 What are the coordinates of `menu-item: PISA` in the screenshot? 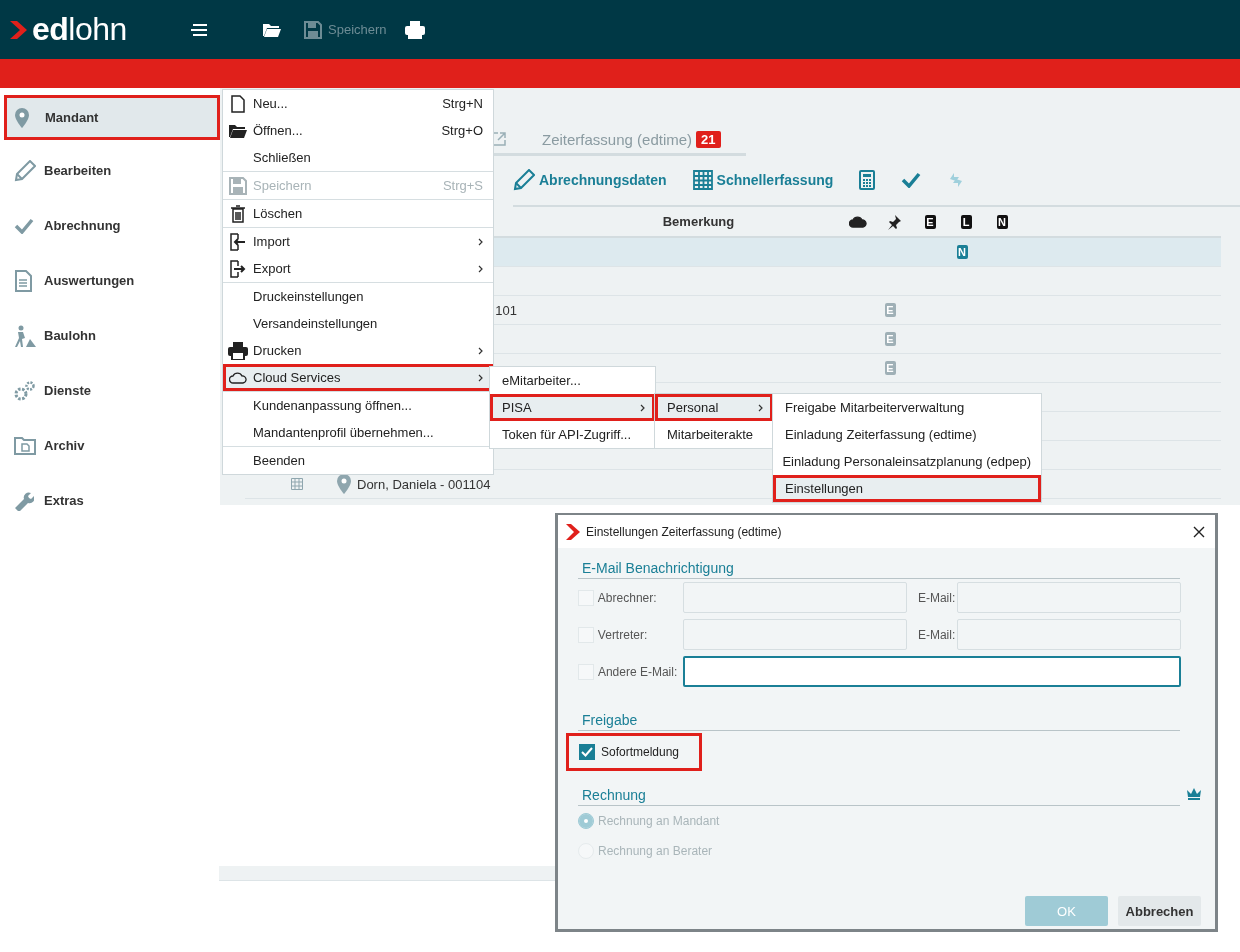 It's located at (572, 407).